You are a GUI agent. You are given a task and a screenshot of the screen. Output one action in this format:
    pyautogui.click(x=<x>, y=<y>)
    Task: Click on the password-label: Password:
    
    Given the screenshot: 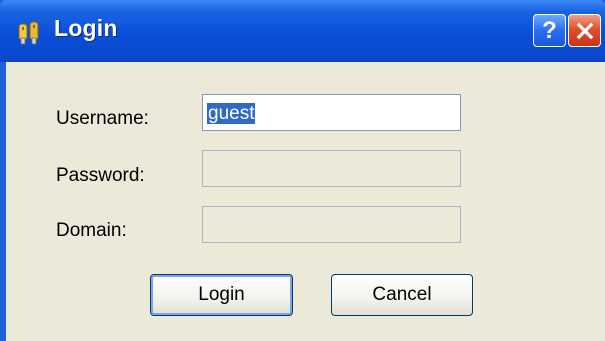 What is the action you would take?
    pyautogui.click(x=100, y=175)
    